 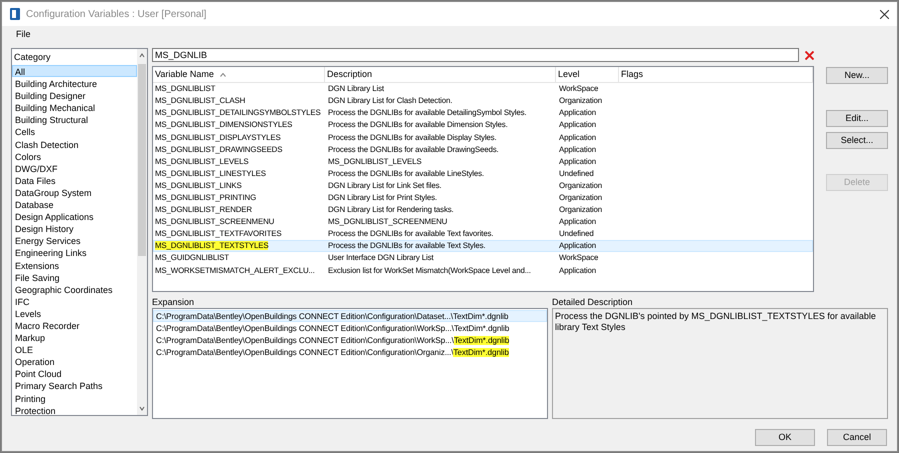 I want to click on category-item: Geographic Coordinates, so click(x=74, y=288).